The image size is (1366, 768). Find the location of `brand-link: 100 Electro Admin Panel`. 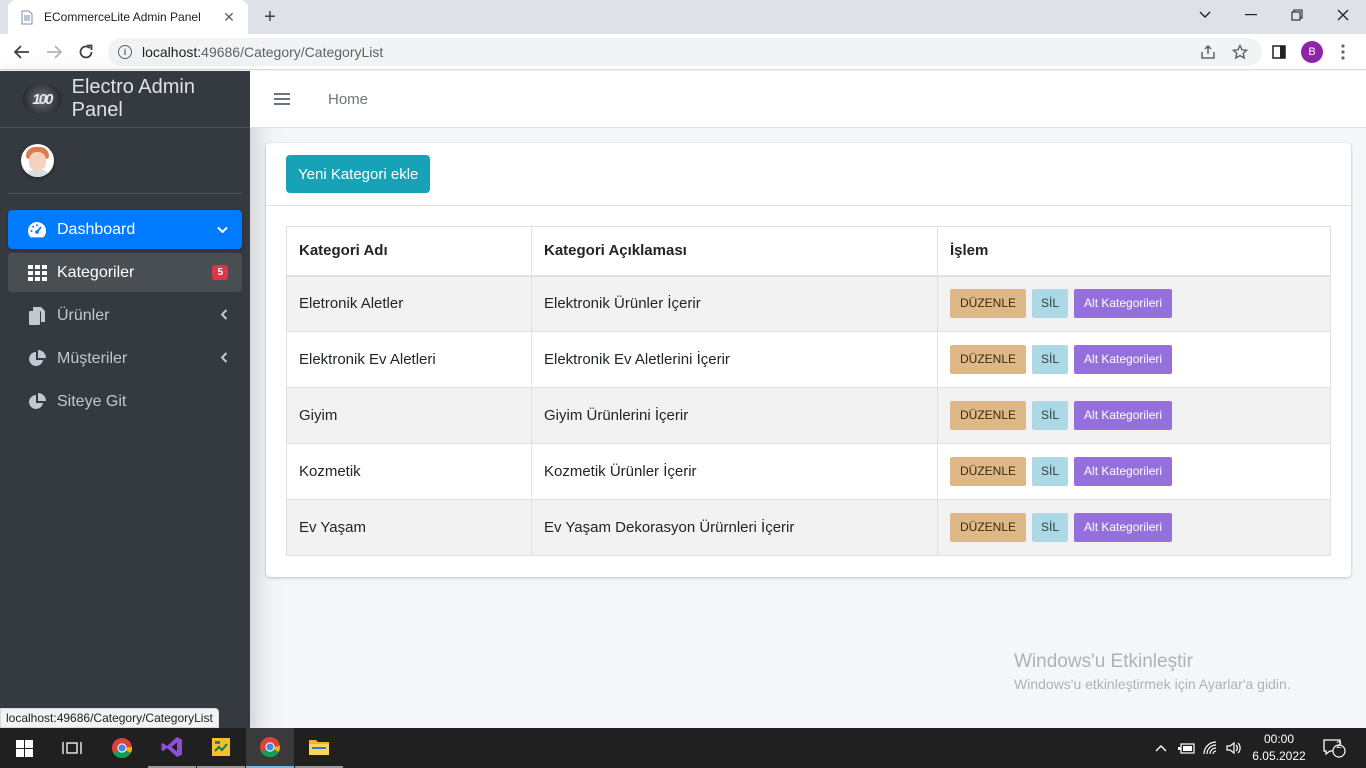

brand-link: 100 Electro Admin Panel is located at coordinates (125, 99).